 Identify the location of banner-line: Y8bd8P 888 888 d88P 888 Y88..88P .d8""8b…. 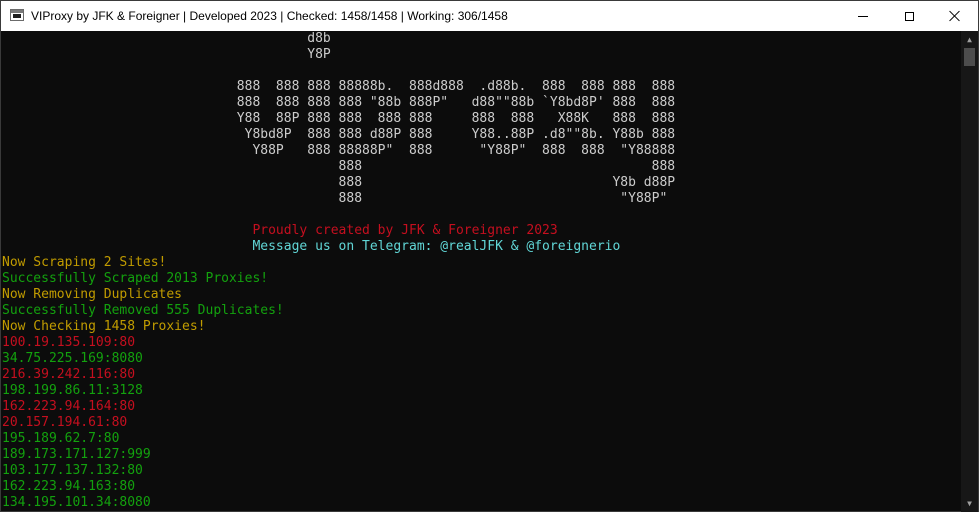
(339, 134).